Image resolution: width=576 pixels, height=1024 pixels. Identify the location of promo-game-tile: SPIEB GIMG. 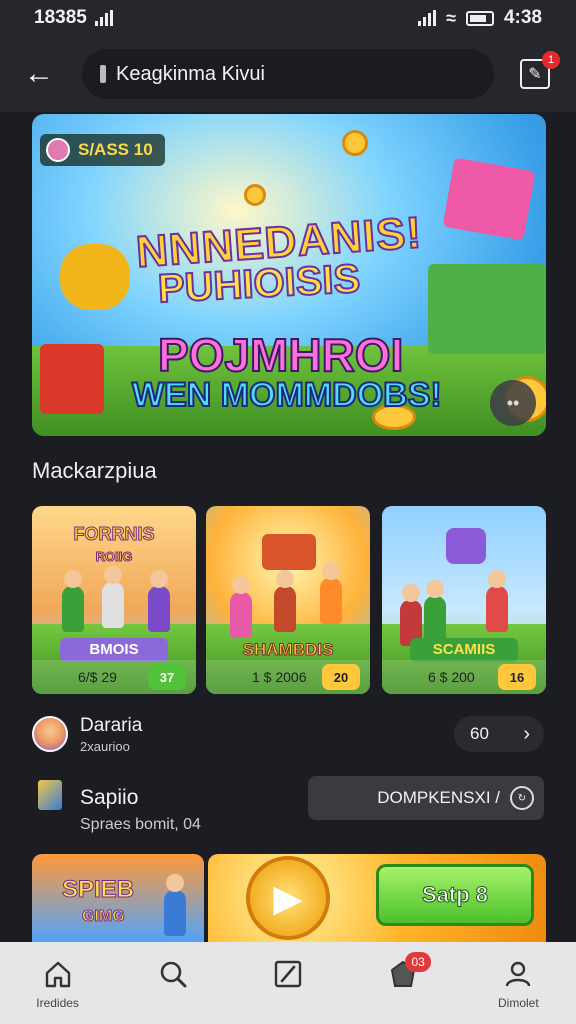
(118, 899).